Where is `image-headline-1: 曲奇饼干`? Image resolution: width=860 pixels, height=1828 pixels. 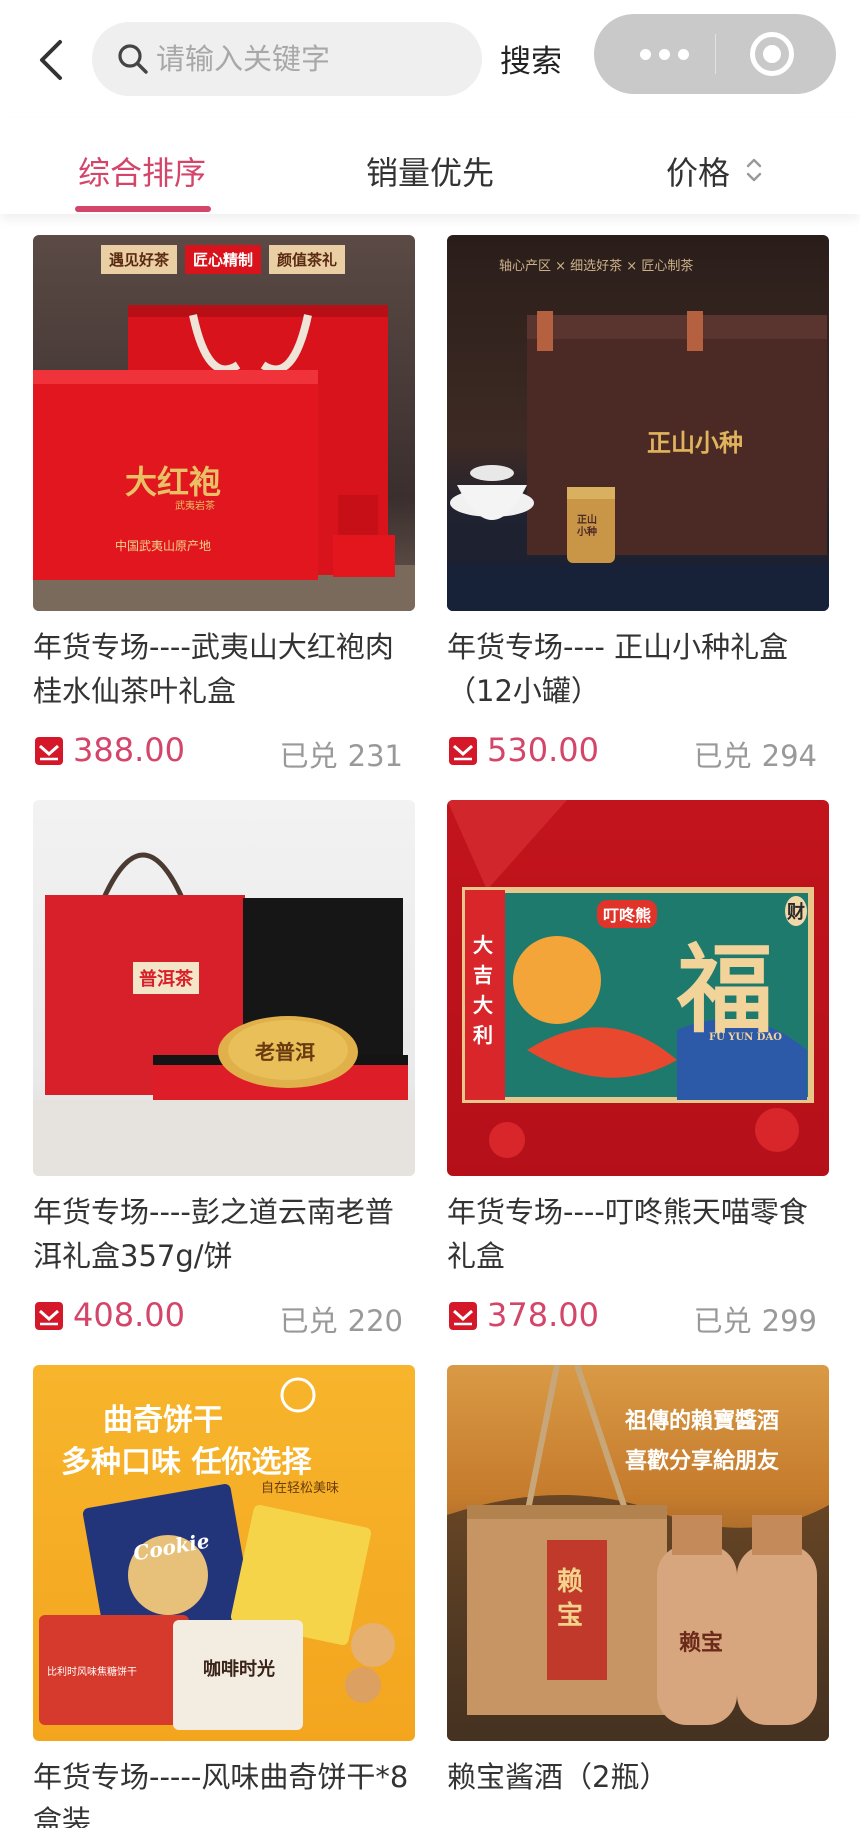
image-headline-1: 曲奇饼干 is located at coordinates (163, 1420).